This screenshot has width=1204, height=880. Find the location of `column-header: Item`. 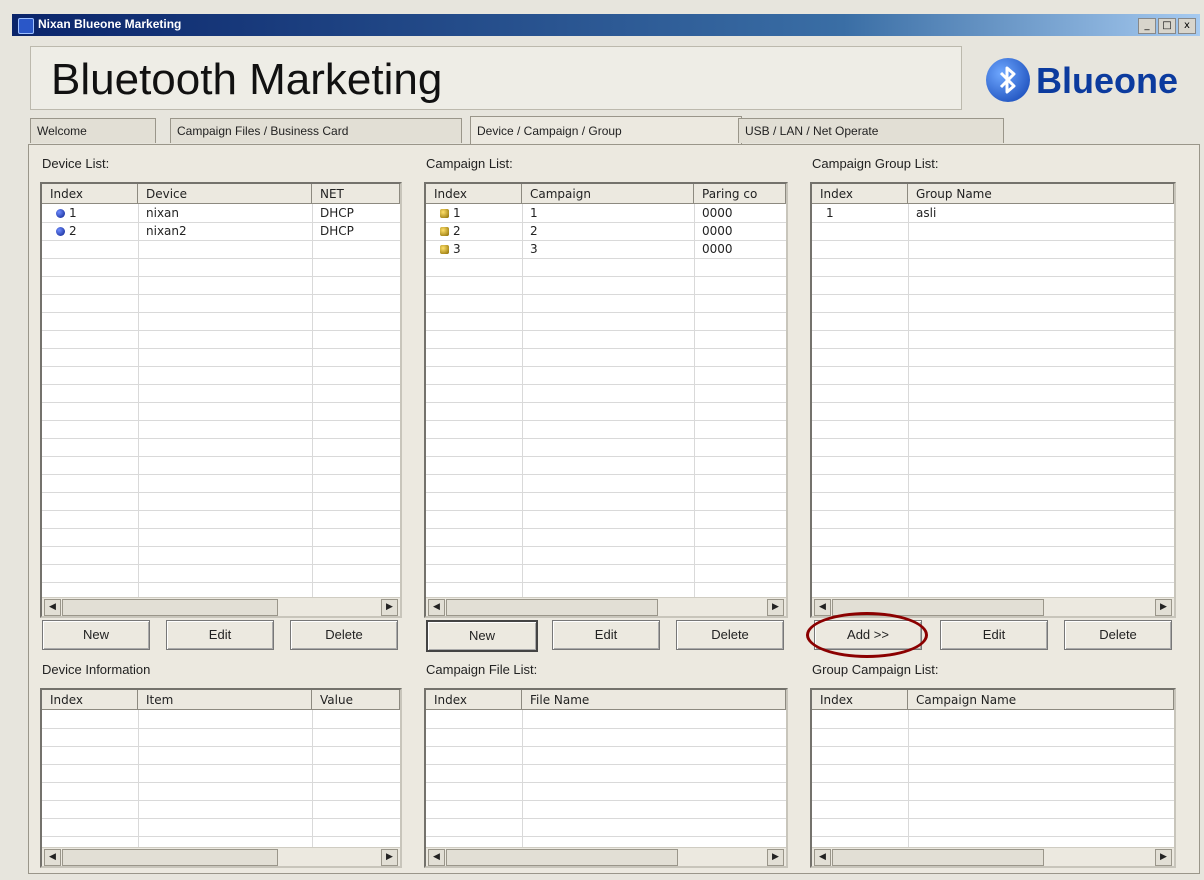

column-header: Item is located at coordinates (225, 700).